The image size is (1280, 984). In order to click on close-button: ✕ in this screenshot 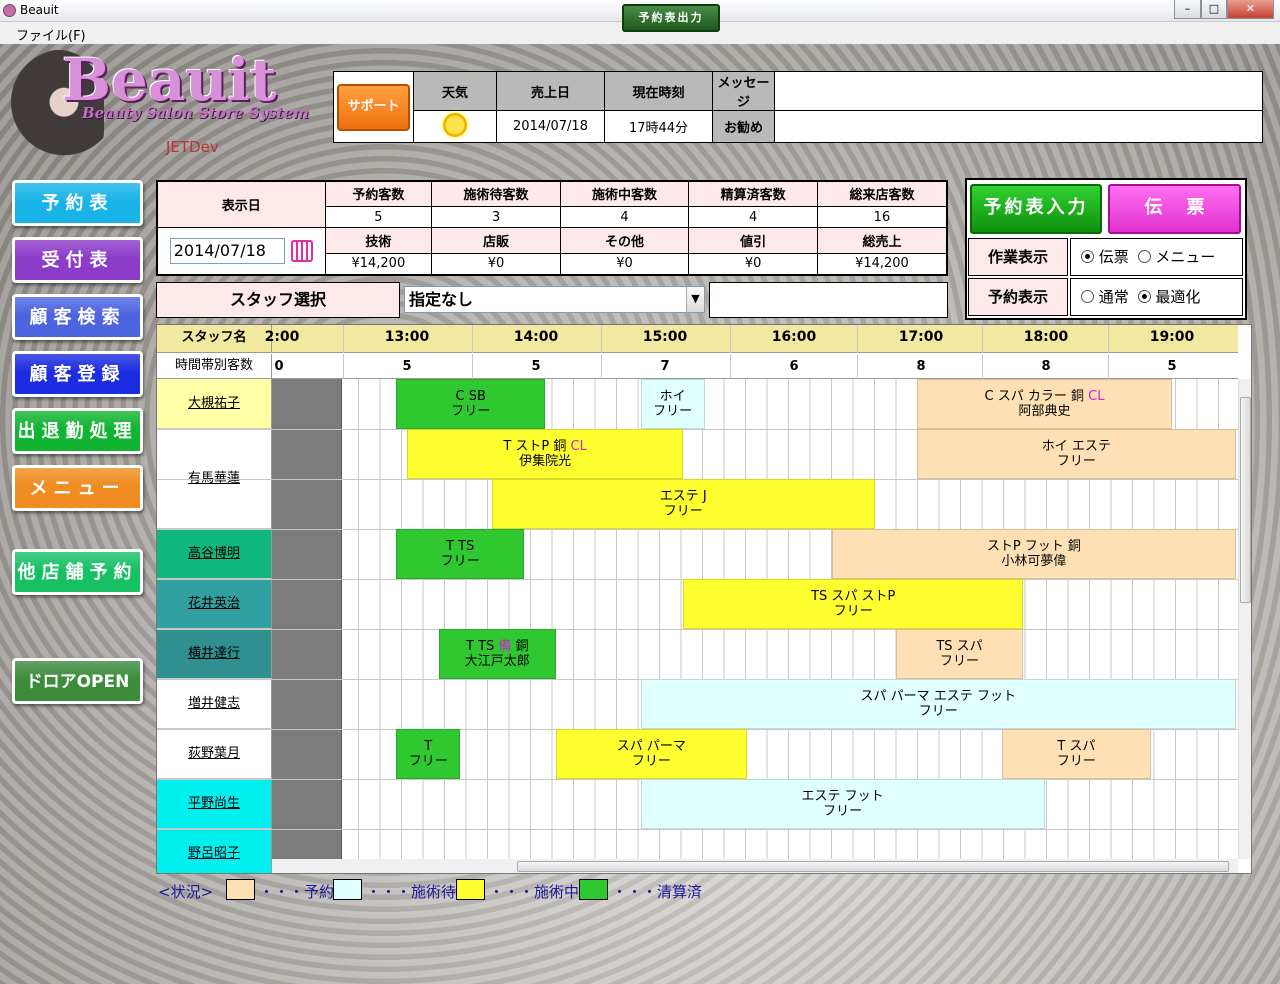, I will do `click(1250, 9)`.